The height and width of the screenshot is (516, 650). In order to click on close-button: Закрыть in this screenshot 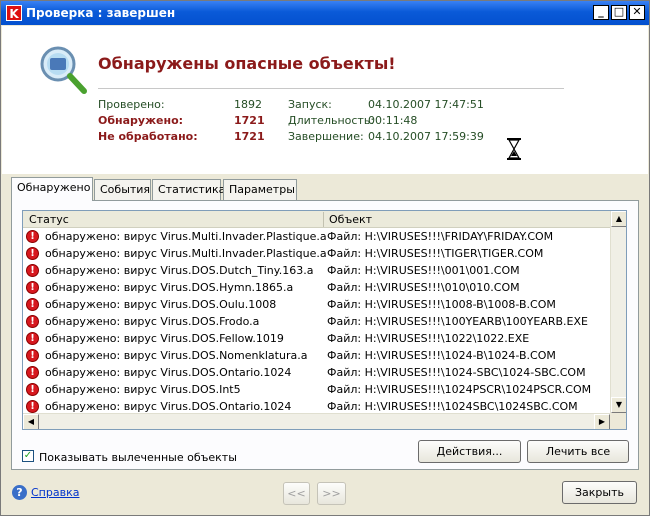, I will do `click(599, 492)`.